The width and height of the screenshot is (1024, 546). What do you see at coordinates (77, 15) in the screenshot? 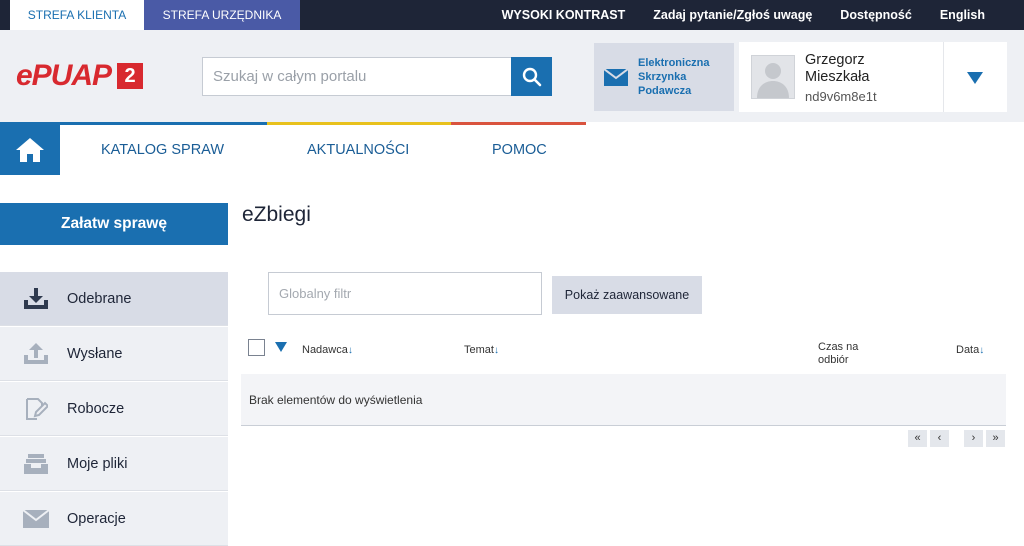
I see `tab-client-zone: STREFA KLIENTA` at bounding box center [77, 15].